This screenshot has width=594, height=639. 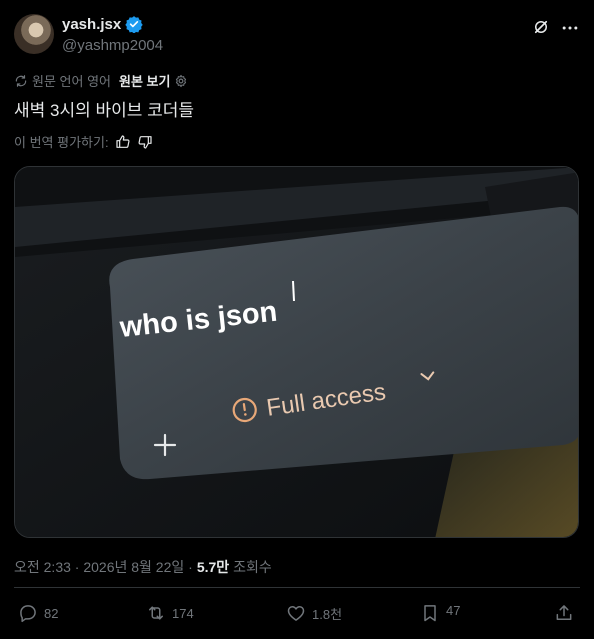 What do you see at coordinates (123, 142) in the screenshot?
I see `thumbs-up-icon` at bounding box center [123, 142].